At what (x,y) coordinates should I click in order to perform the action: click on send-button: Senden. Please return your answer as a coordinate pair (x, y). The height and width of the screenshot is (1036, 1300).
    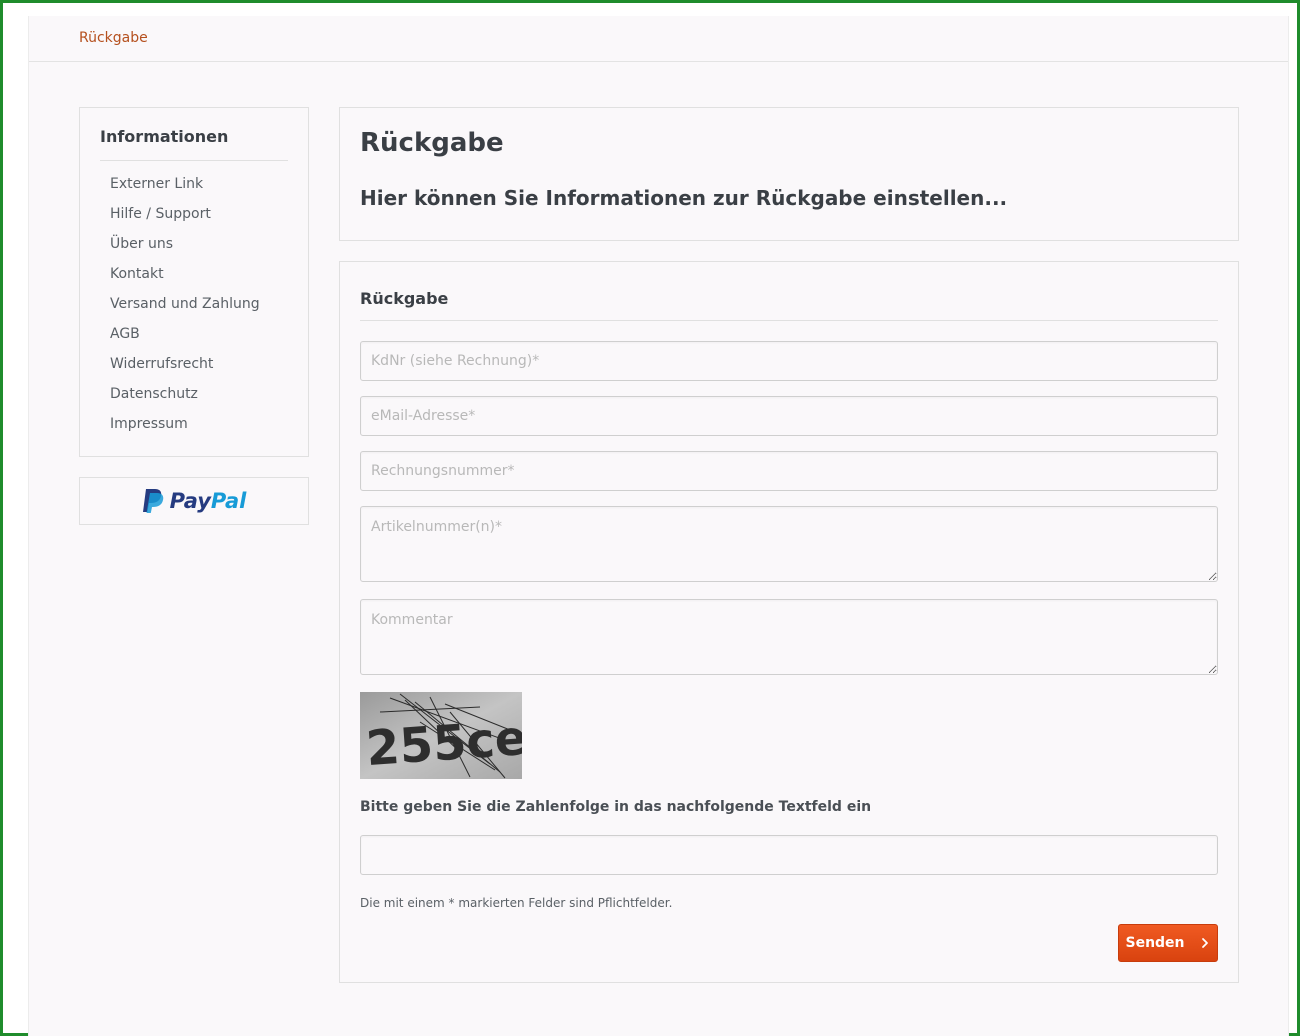
    Looking at the image, I should click on (1168, 943).